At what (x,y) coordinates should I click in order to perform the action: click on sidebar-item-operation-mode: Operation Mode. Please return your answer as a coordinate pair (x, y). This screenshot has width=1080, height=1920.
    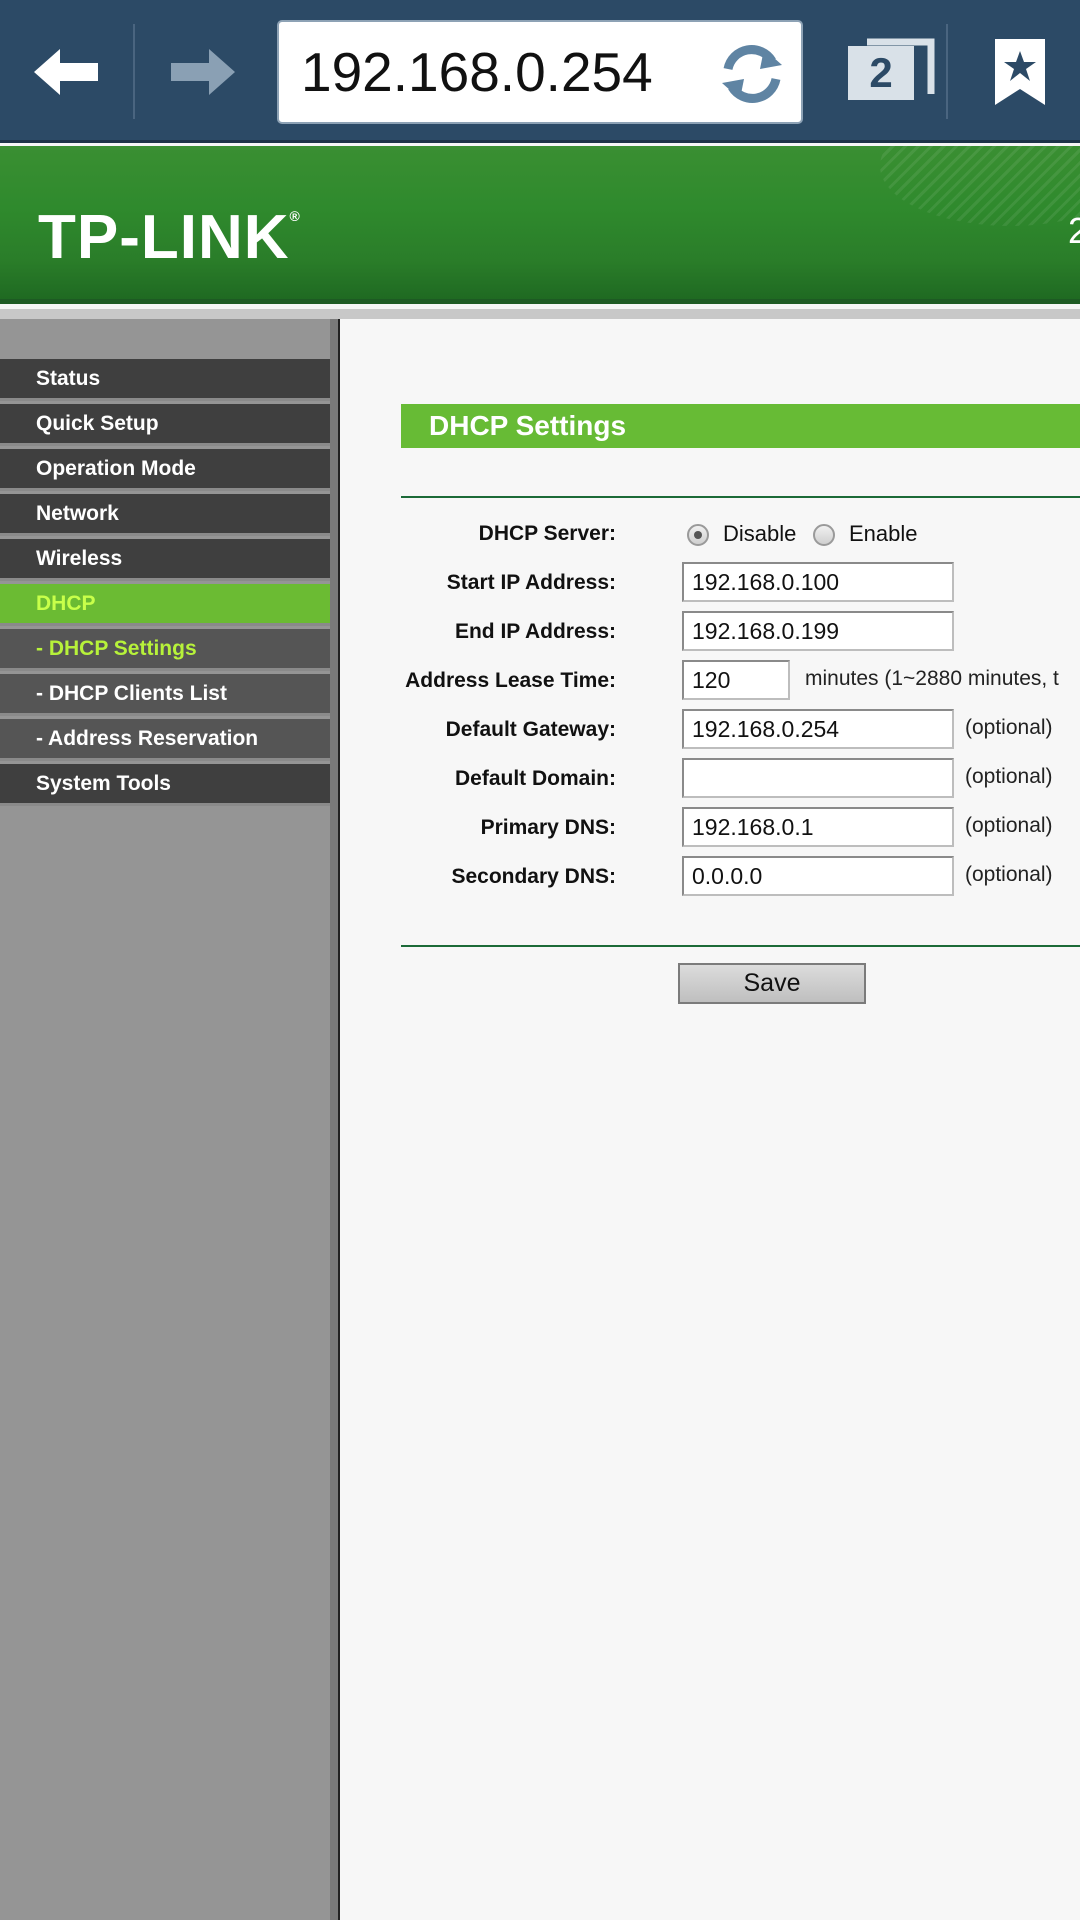
    Looking at the image, I should click on (165, 470).